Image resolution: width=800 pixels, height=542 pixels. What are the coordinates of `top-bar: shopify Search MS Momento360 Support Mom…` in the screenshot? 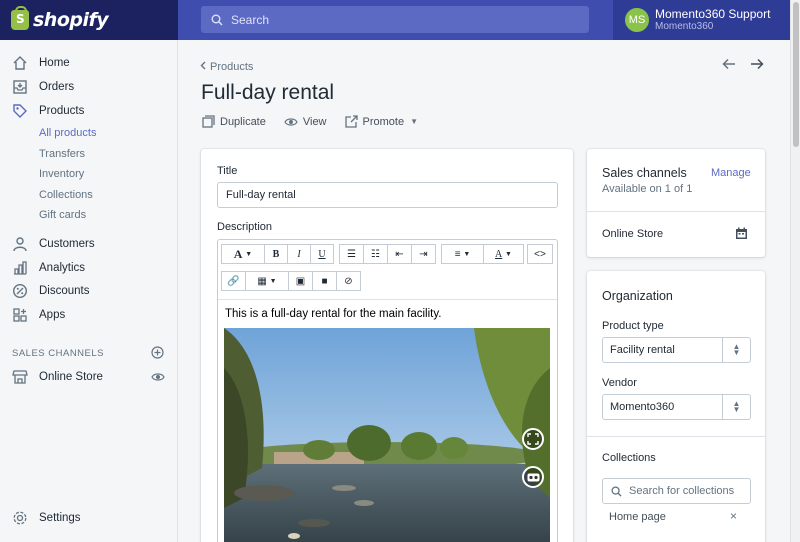 It's located at (395, 20).